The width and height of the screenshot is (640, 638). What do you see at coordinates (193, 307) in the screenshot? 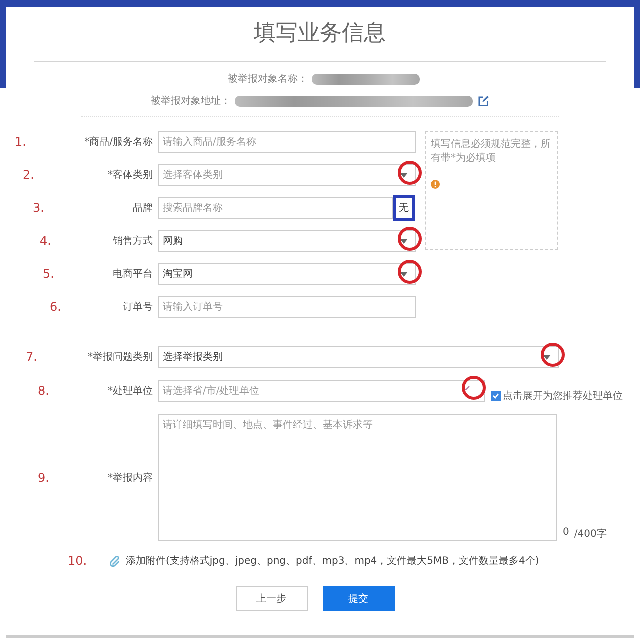
I see `field-placeholder: 请输入订单号` at bounding box center [193, 307].